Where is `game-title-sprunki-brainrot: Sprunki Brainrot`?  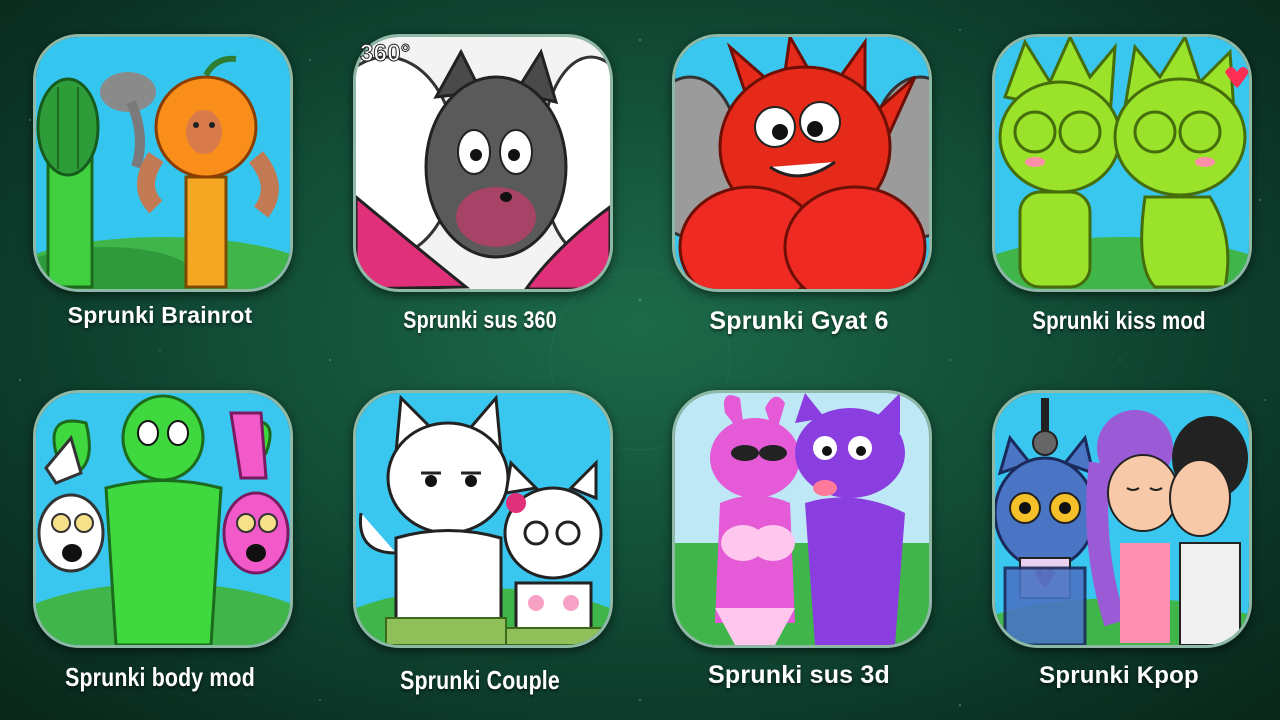
game-title-sprunki-brainrot: Sprunki Brainrot is located at coordinates (160, 315).